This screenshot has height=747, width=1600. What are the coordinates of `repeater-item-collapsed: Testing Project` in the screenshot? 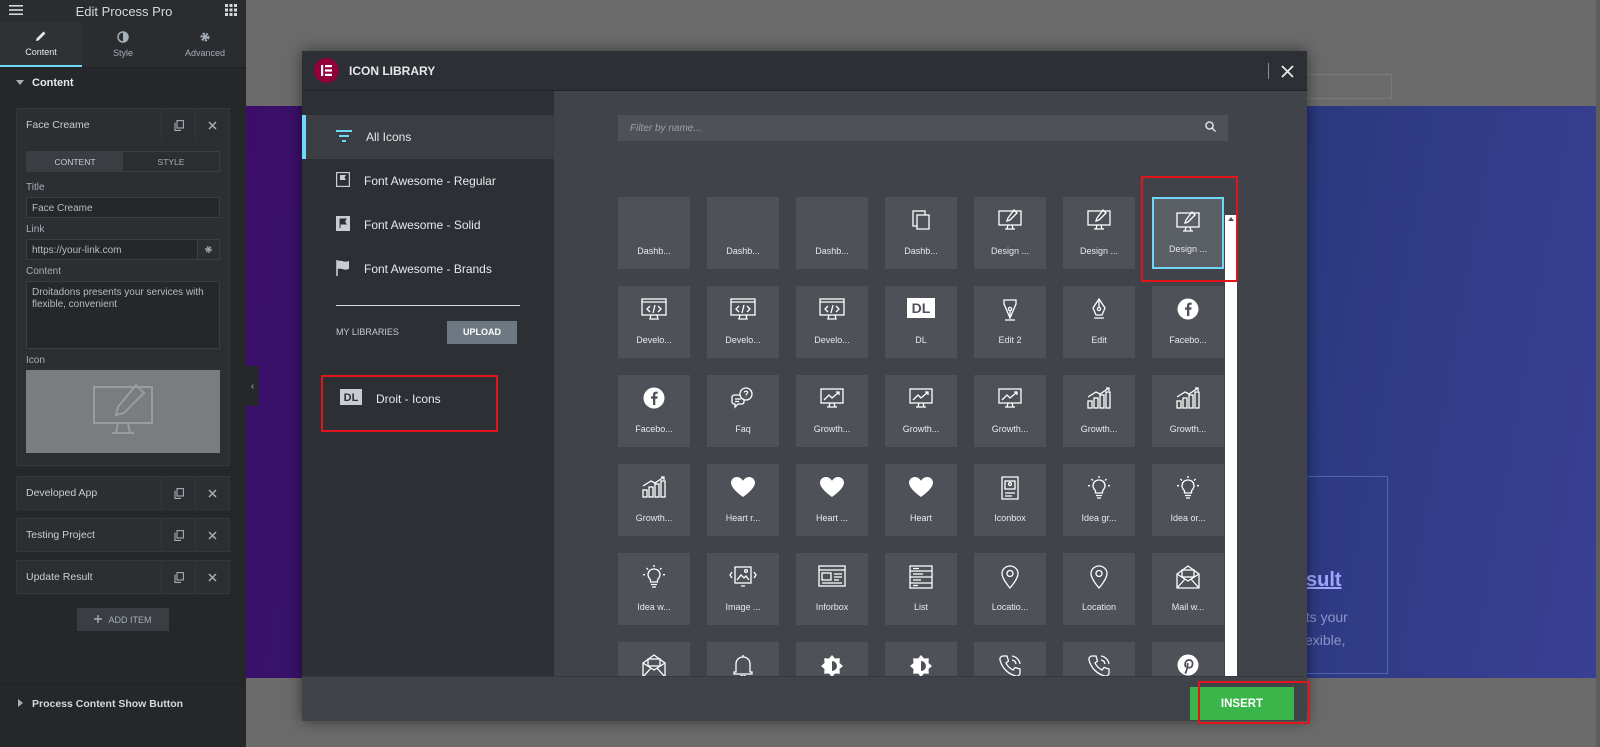 It's located at (123, 535).